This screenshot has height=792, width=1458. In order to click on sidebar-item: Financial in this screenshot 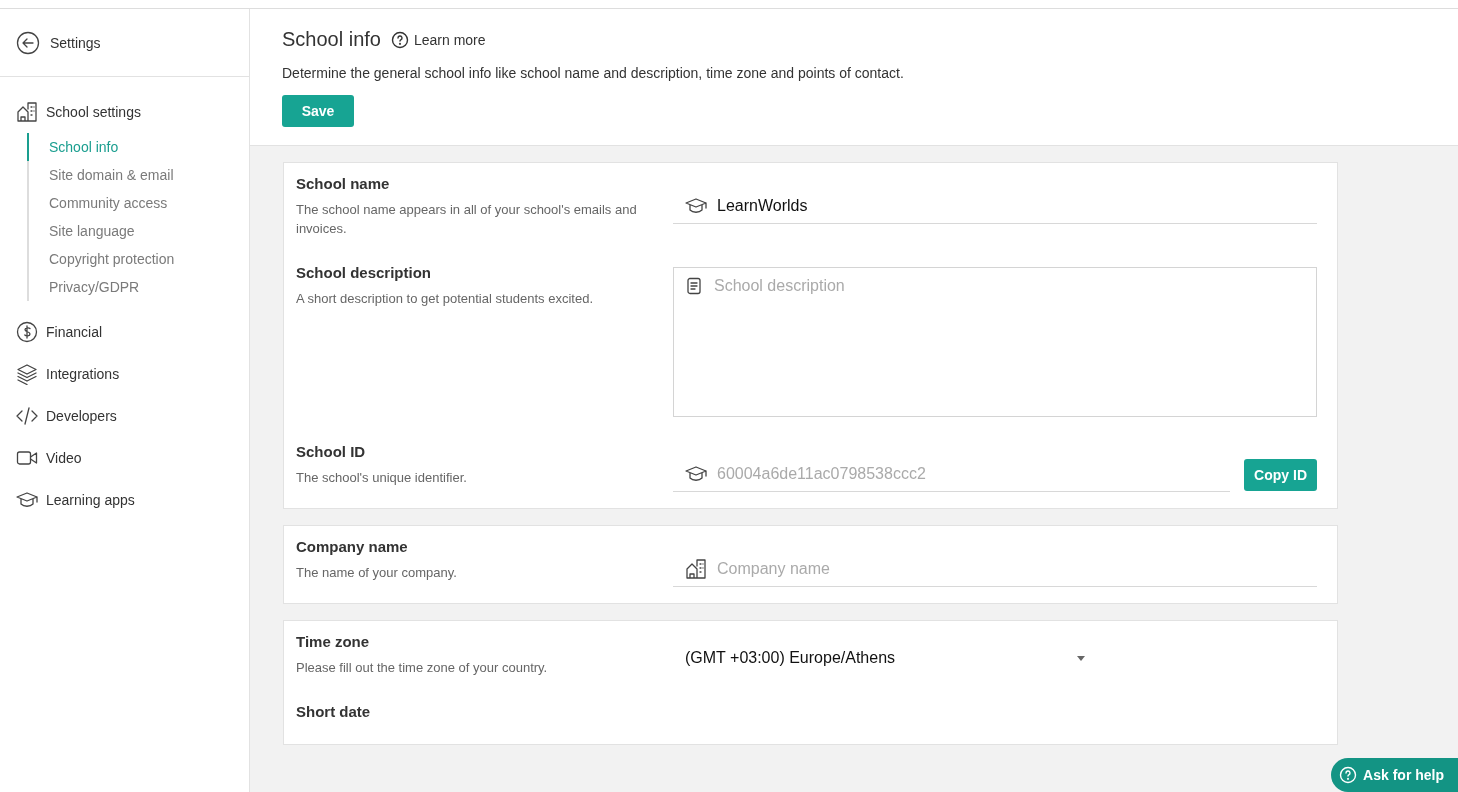, I will do `click(124, 332)`.